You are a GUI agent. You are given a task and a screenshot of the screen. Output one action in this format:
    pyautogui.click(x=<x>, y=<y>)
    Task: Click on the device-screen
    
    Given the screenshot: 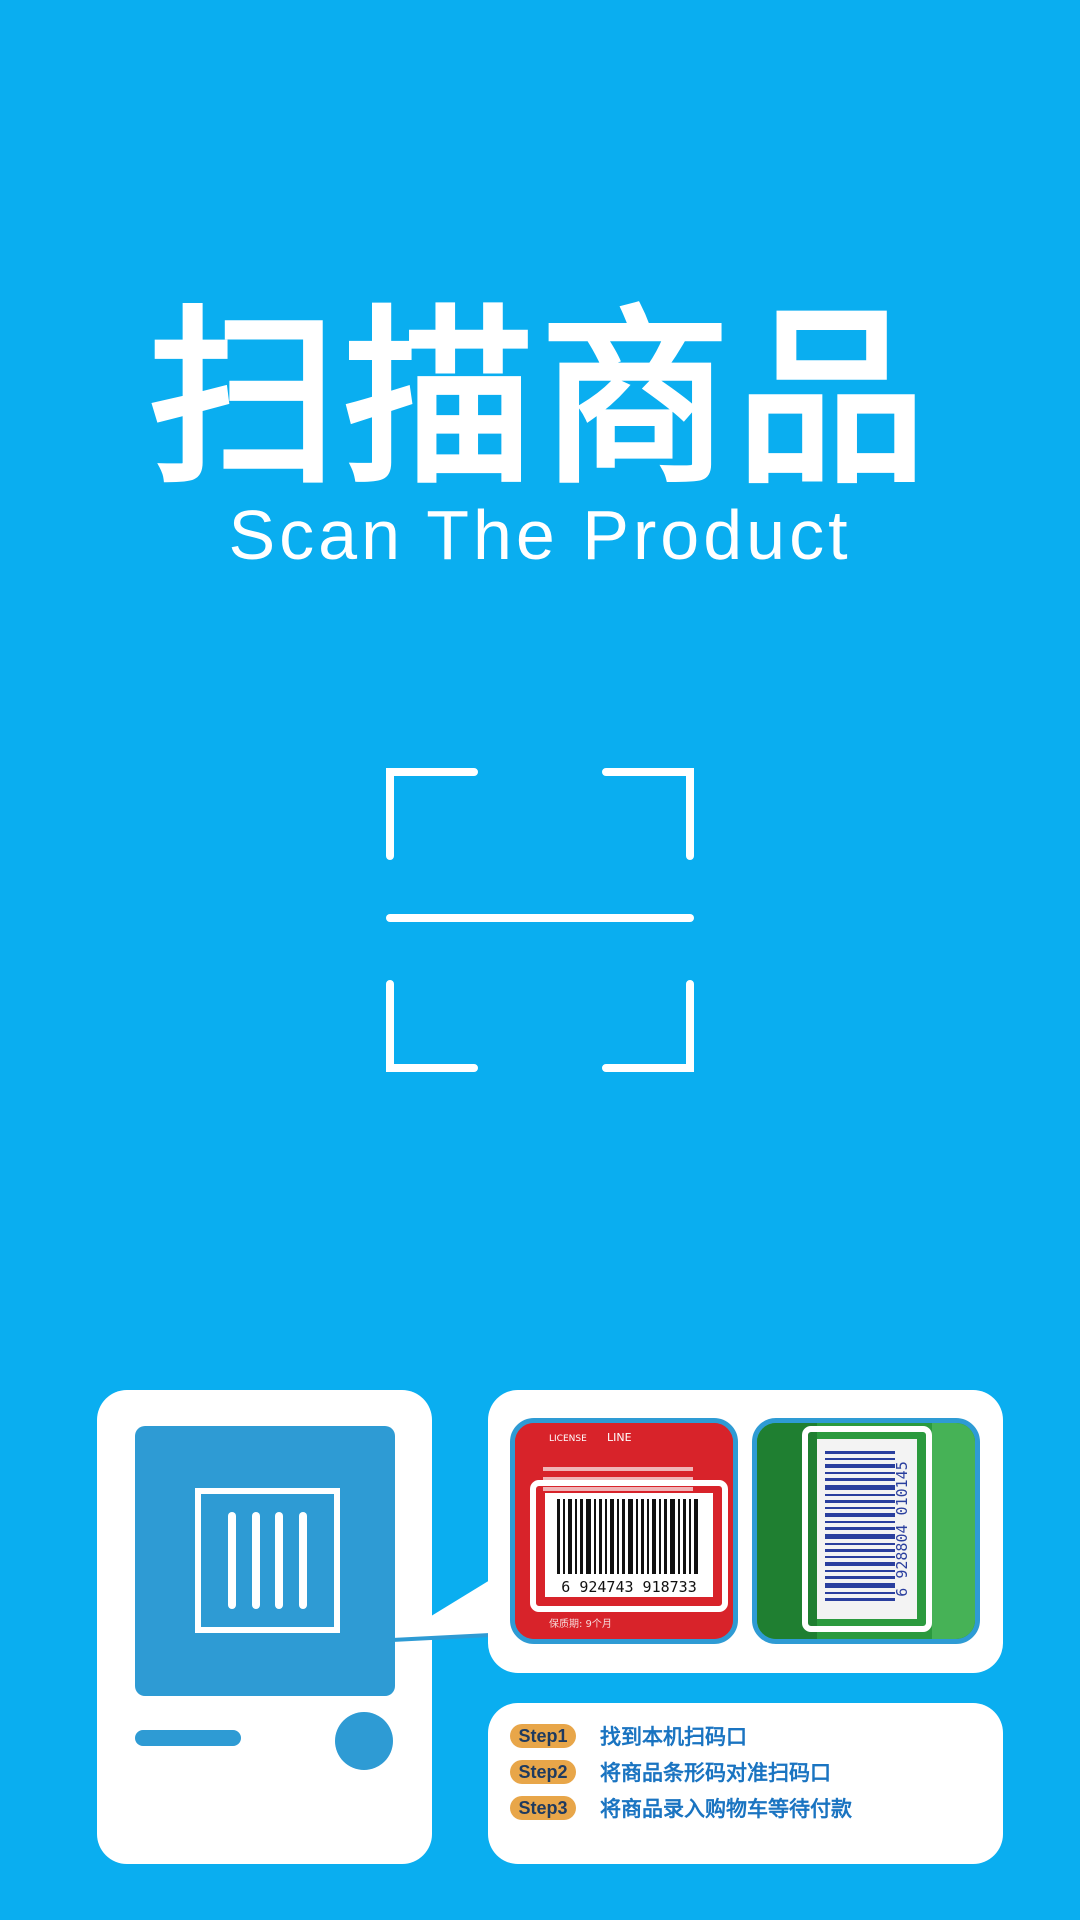 What is the action you would take?
    pyautogui.click(x=265, y=1561)
    